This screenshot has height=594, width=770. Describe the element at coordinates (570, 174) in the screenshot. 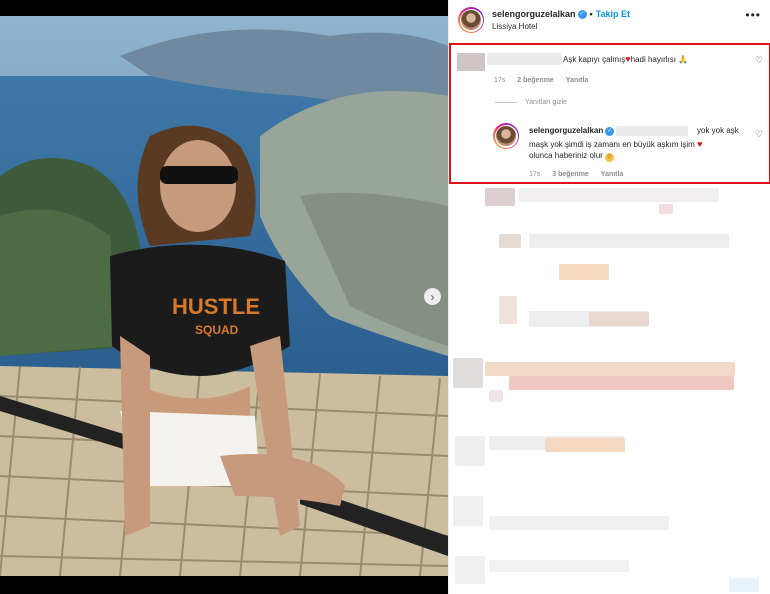

I see `reply-likes: 3 beğenme` at that location.